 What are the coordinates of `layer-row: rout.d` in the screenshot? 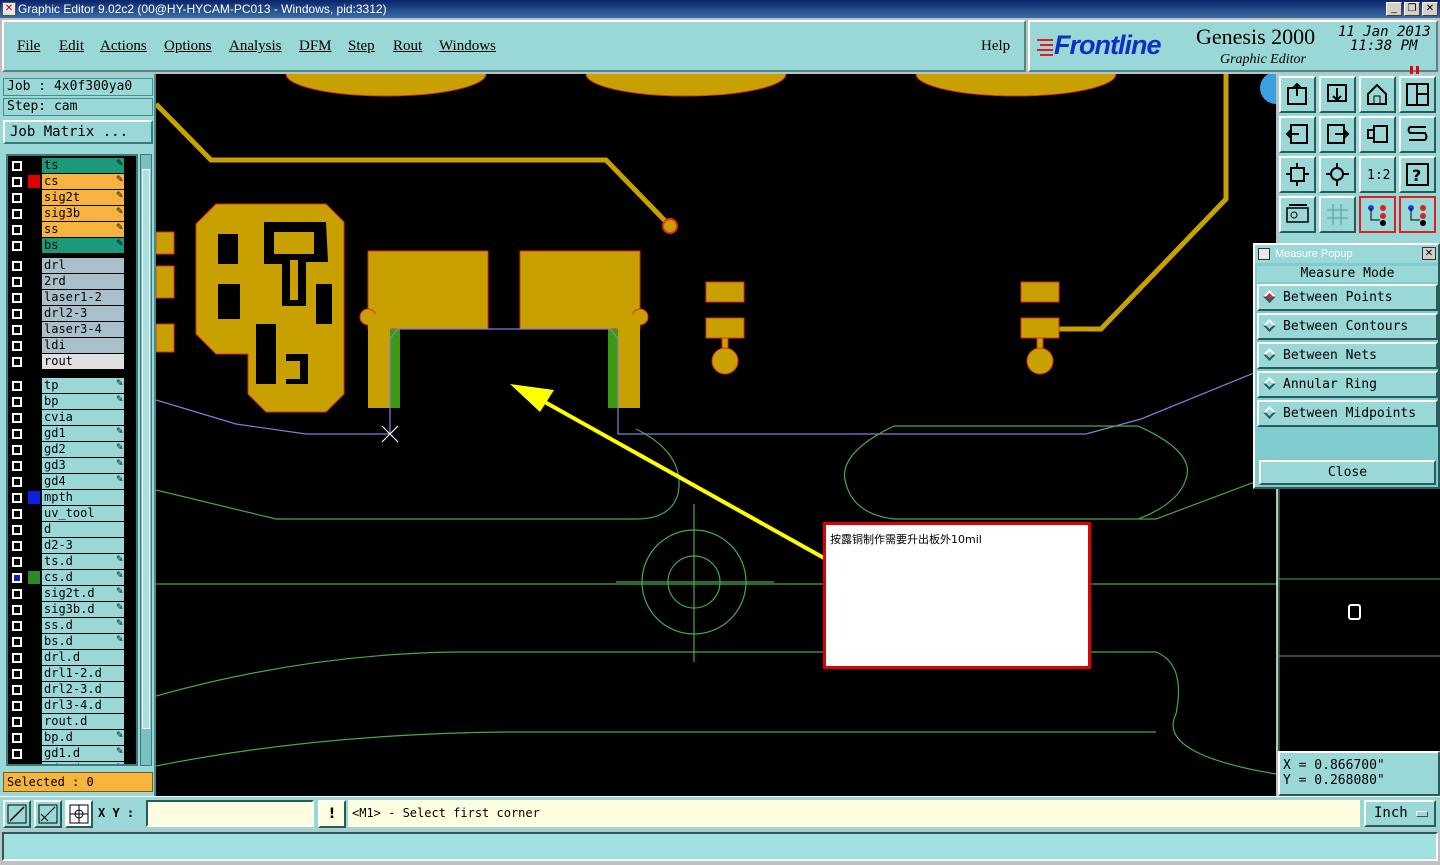 It's located at (72, 721).